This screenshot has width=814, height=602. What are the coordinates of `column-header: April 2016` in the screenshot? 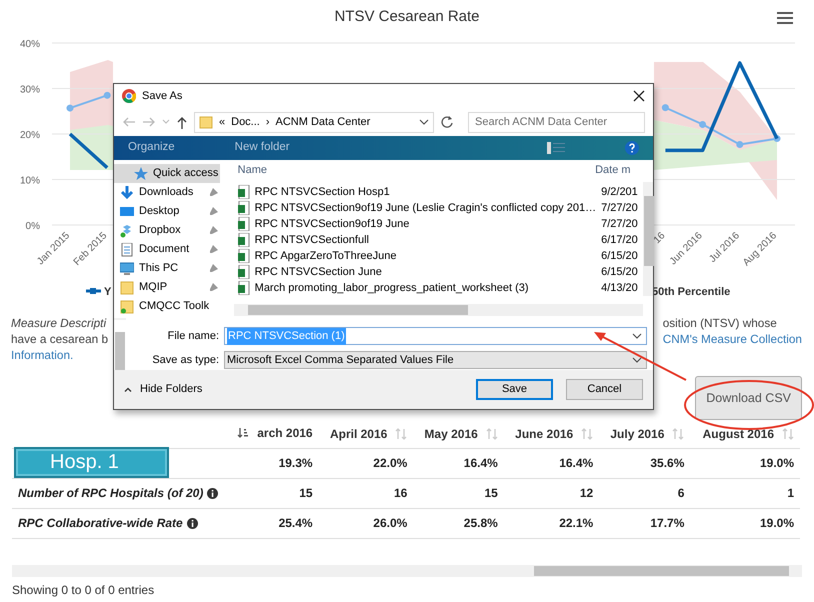 It's located at (359, 433).